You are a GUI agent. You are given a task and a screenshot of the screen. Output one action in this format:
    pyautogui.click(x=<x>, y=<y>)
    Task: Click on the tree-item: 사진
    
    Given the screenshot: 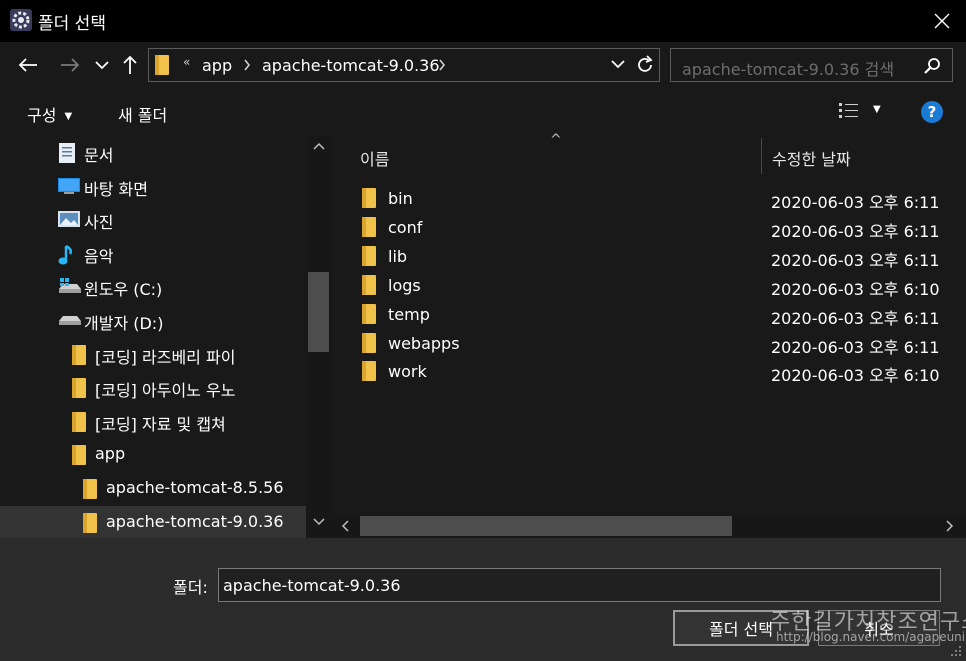 What is the action you would take?
    pyautogui.click(x=153, y=219)
    